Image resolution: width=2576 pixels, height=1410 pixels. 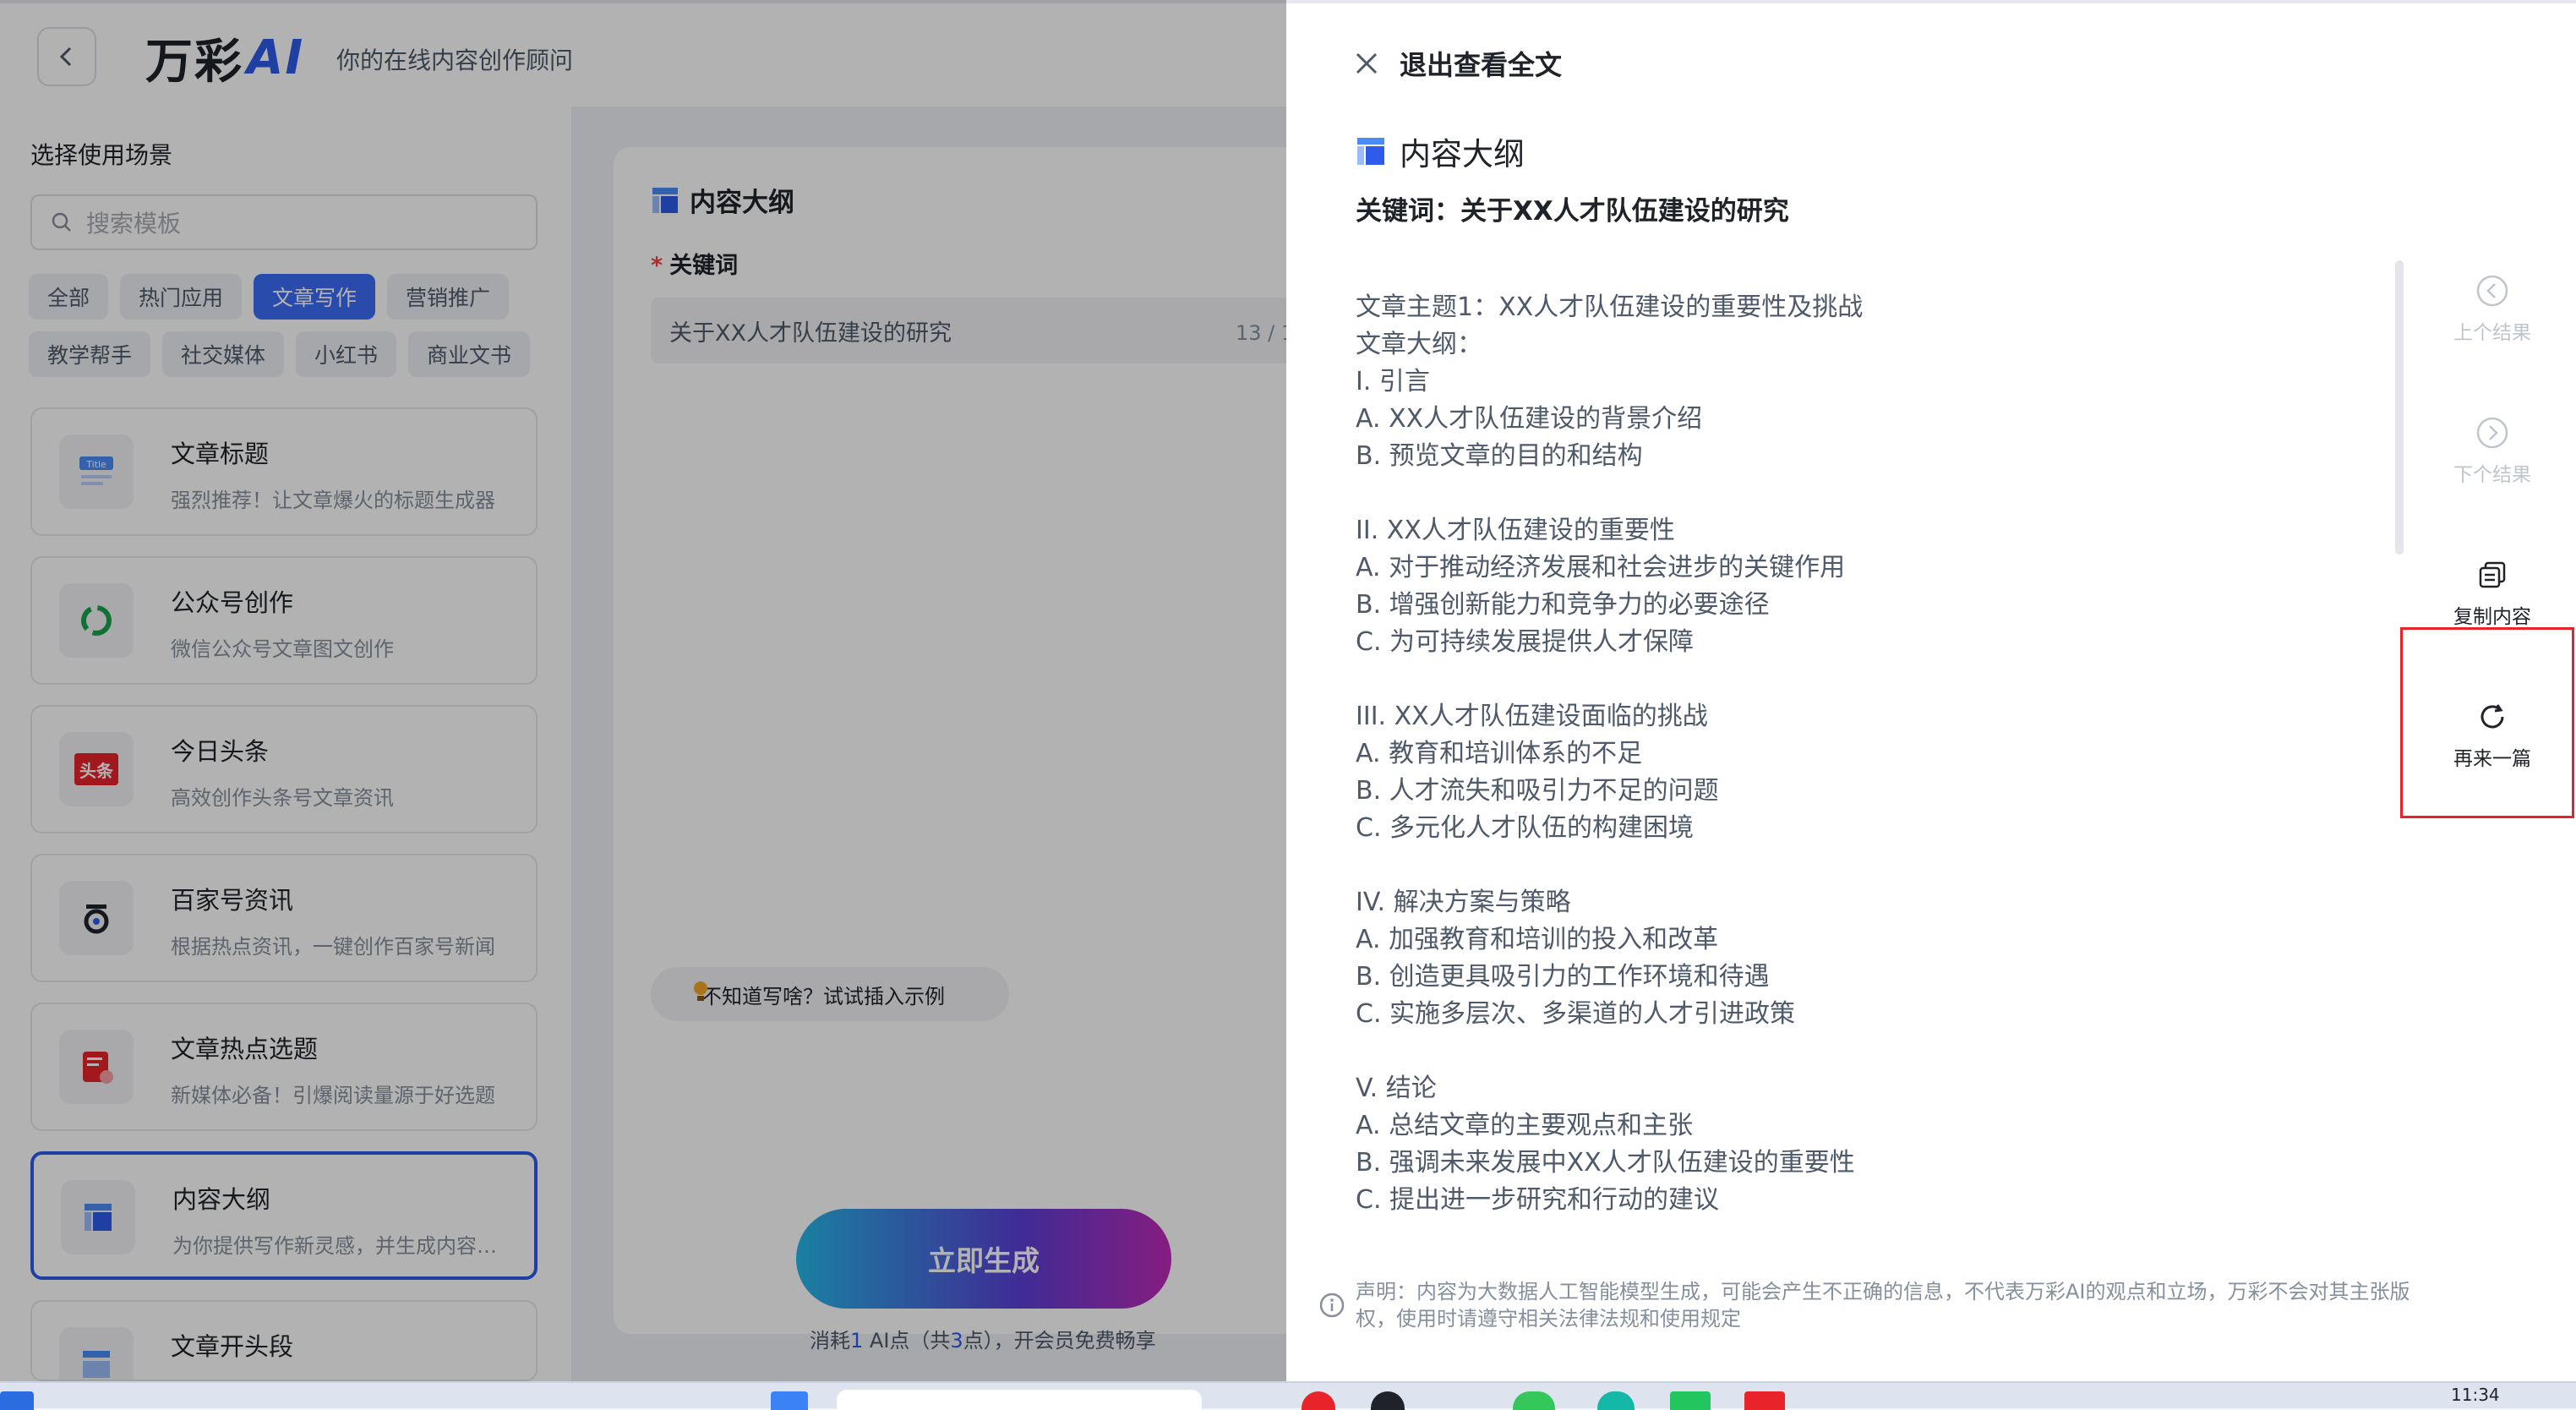 What do you see at coordinates (2492, 309) in the screenshot?
I see `prev-result-button: 上个结果` at bounding box center [2492, 309].